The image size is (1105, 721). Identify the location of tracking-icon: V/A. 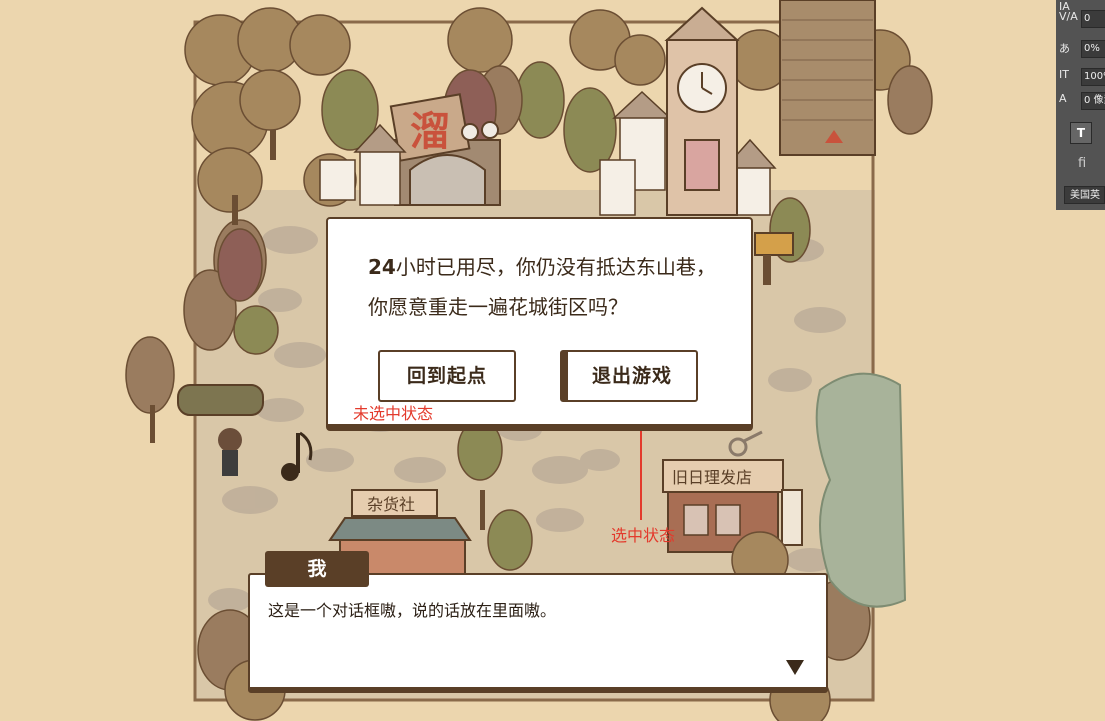
(1068, 16).